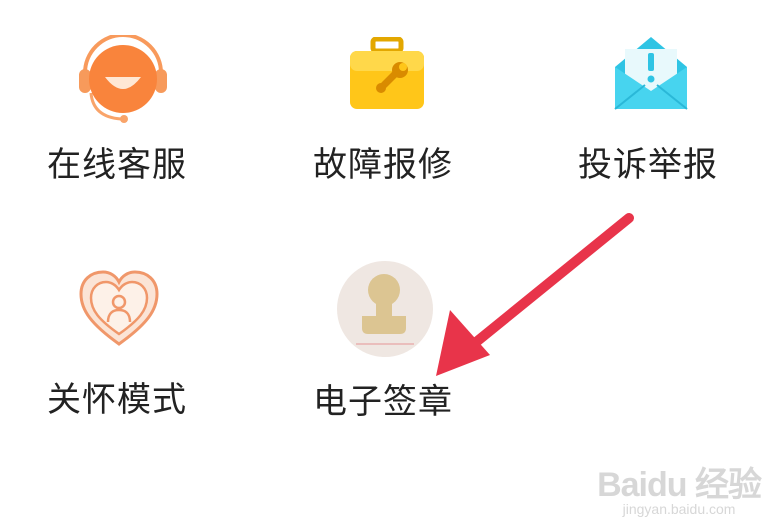  I want to click on menu-item-online-service: 在线客服, so click(130, 110).